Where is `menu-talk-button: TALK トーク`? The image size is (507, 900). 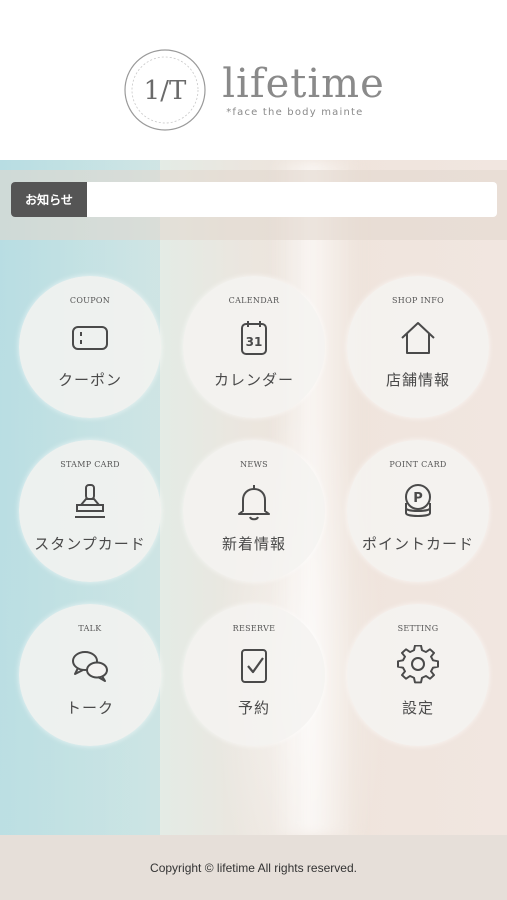
menu-talk-button: TALK トーク is located at coordinates (90, 675).